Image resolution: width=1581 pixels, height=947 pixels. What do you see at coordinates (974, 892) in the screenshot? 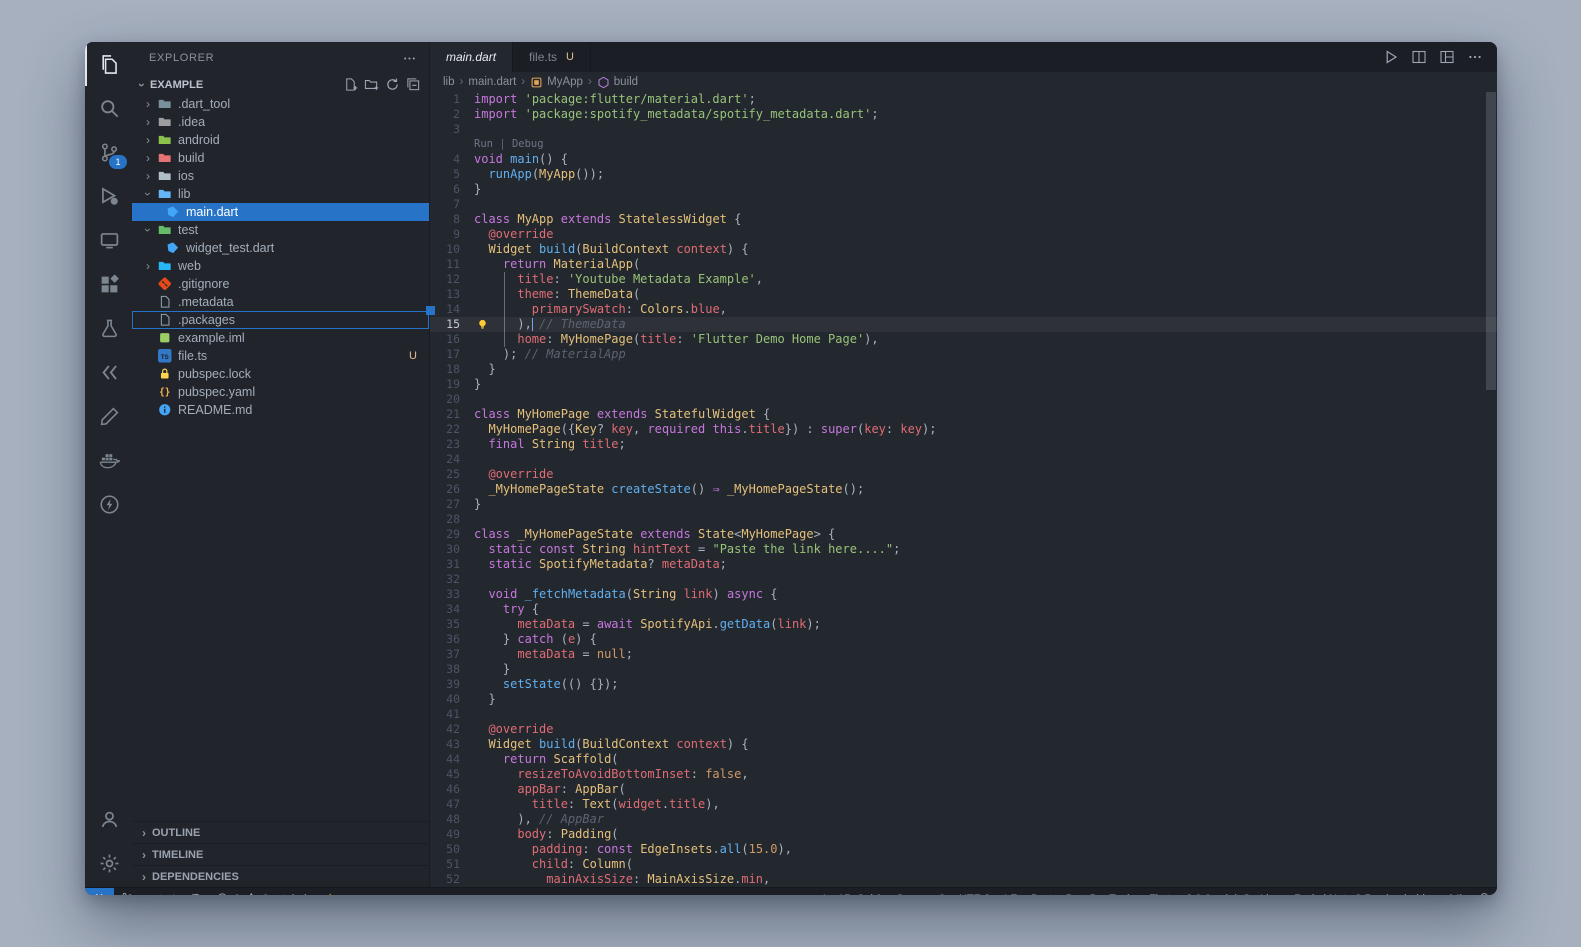
I see `status-encoding: UTF-8` at bounding box center [974, 892].